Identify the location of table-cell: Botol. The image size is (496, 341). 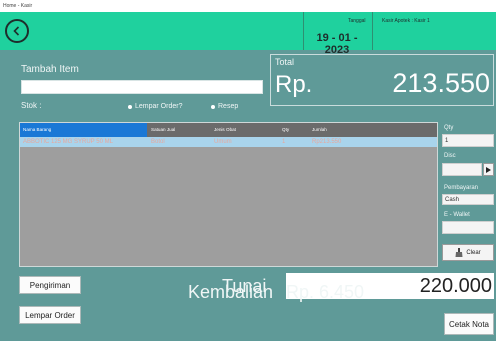
(158, 142).